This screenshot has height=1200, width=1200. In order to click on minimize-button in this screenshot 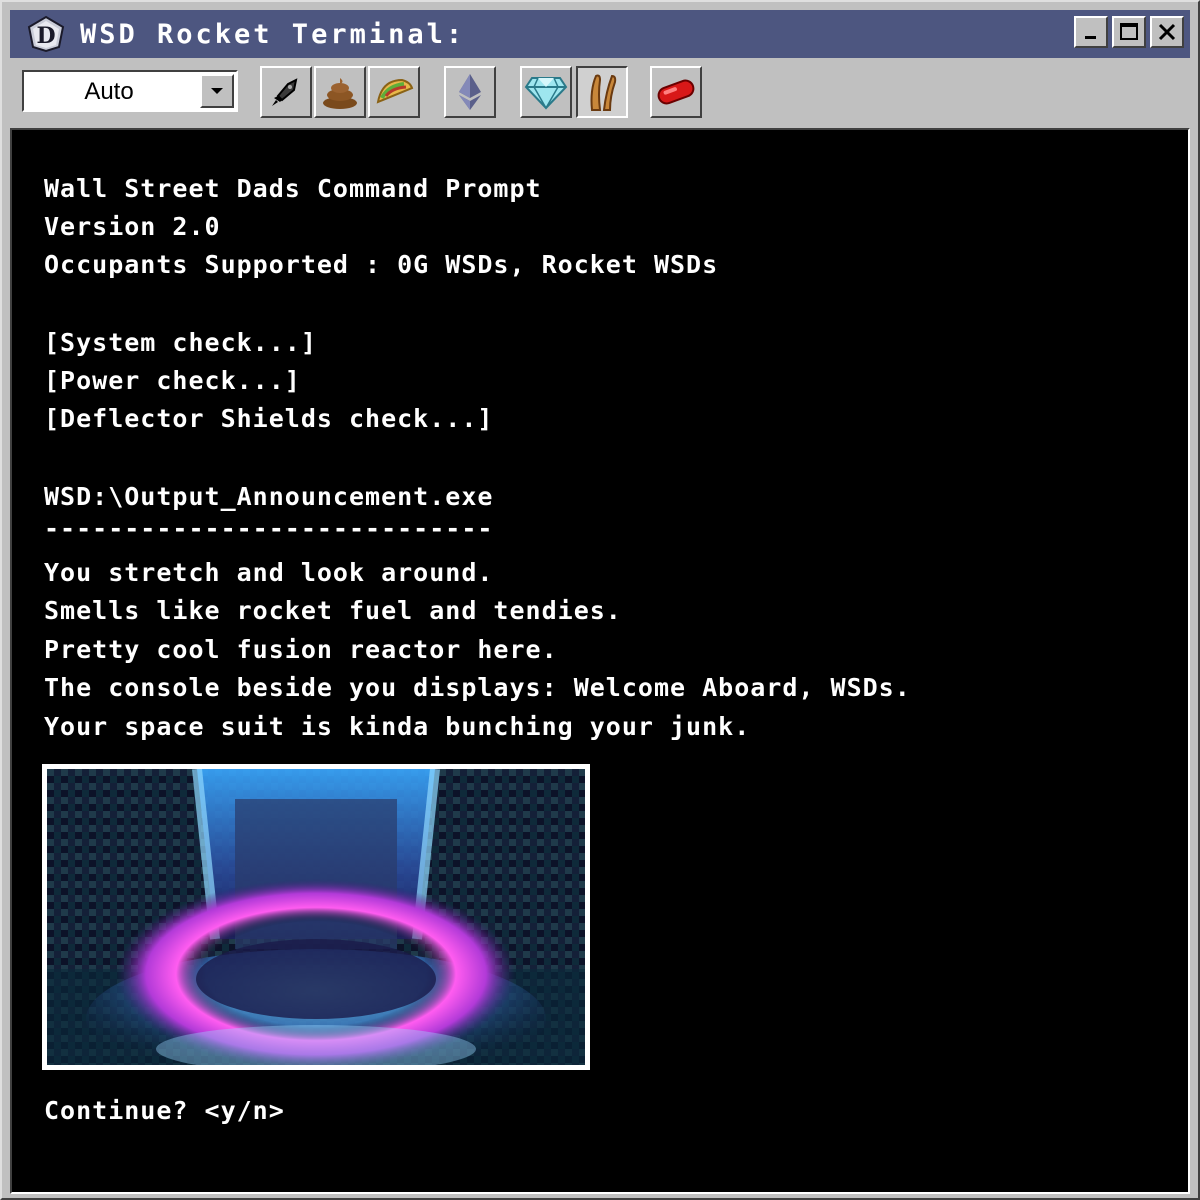, I will do `click(1091, 32)`.